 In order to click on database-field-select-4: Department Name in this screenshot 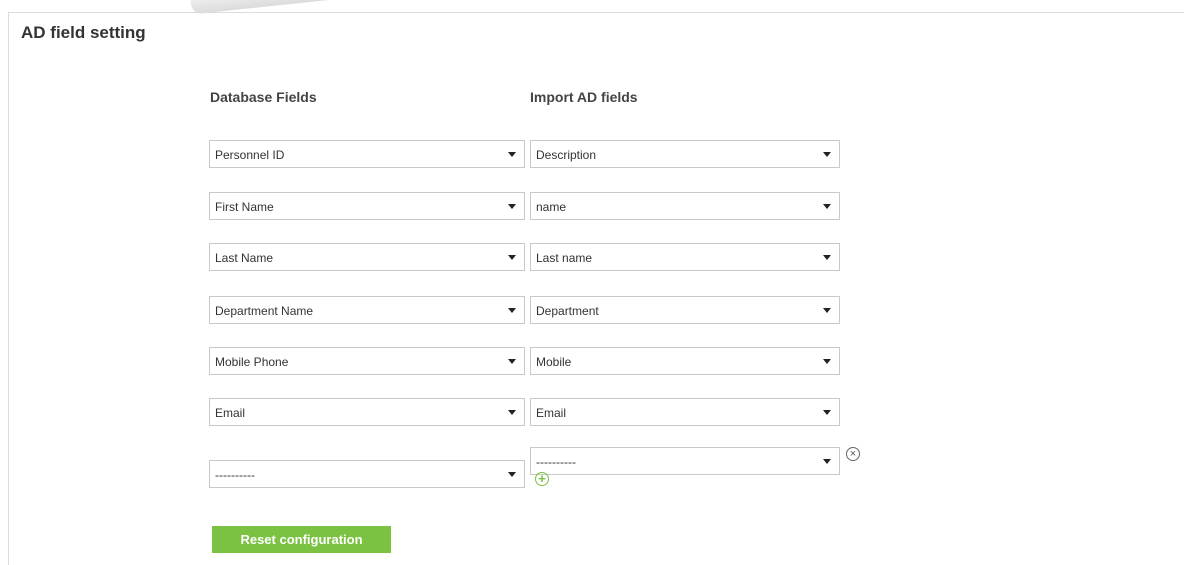, I will do `click(367, 310)`.